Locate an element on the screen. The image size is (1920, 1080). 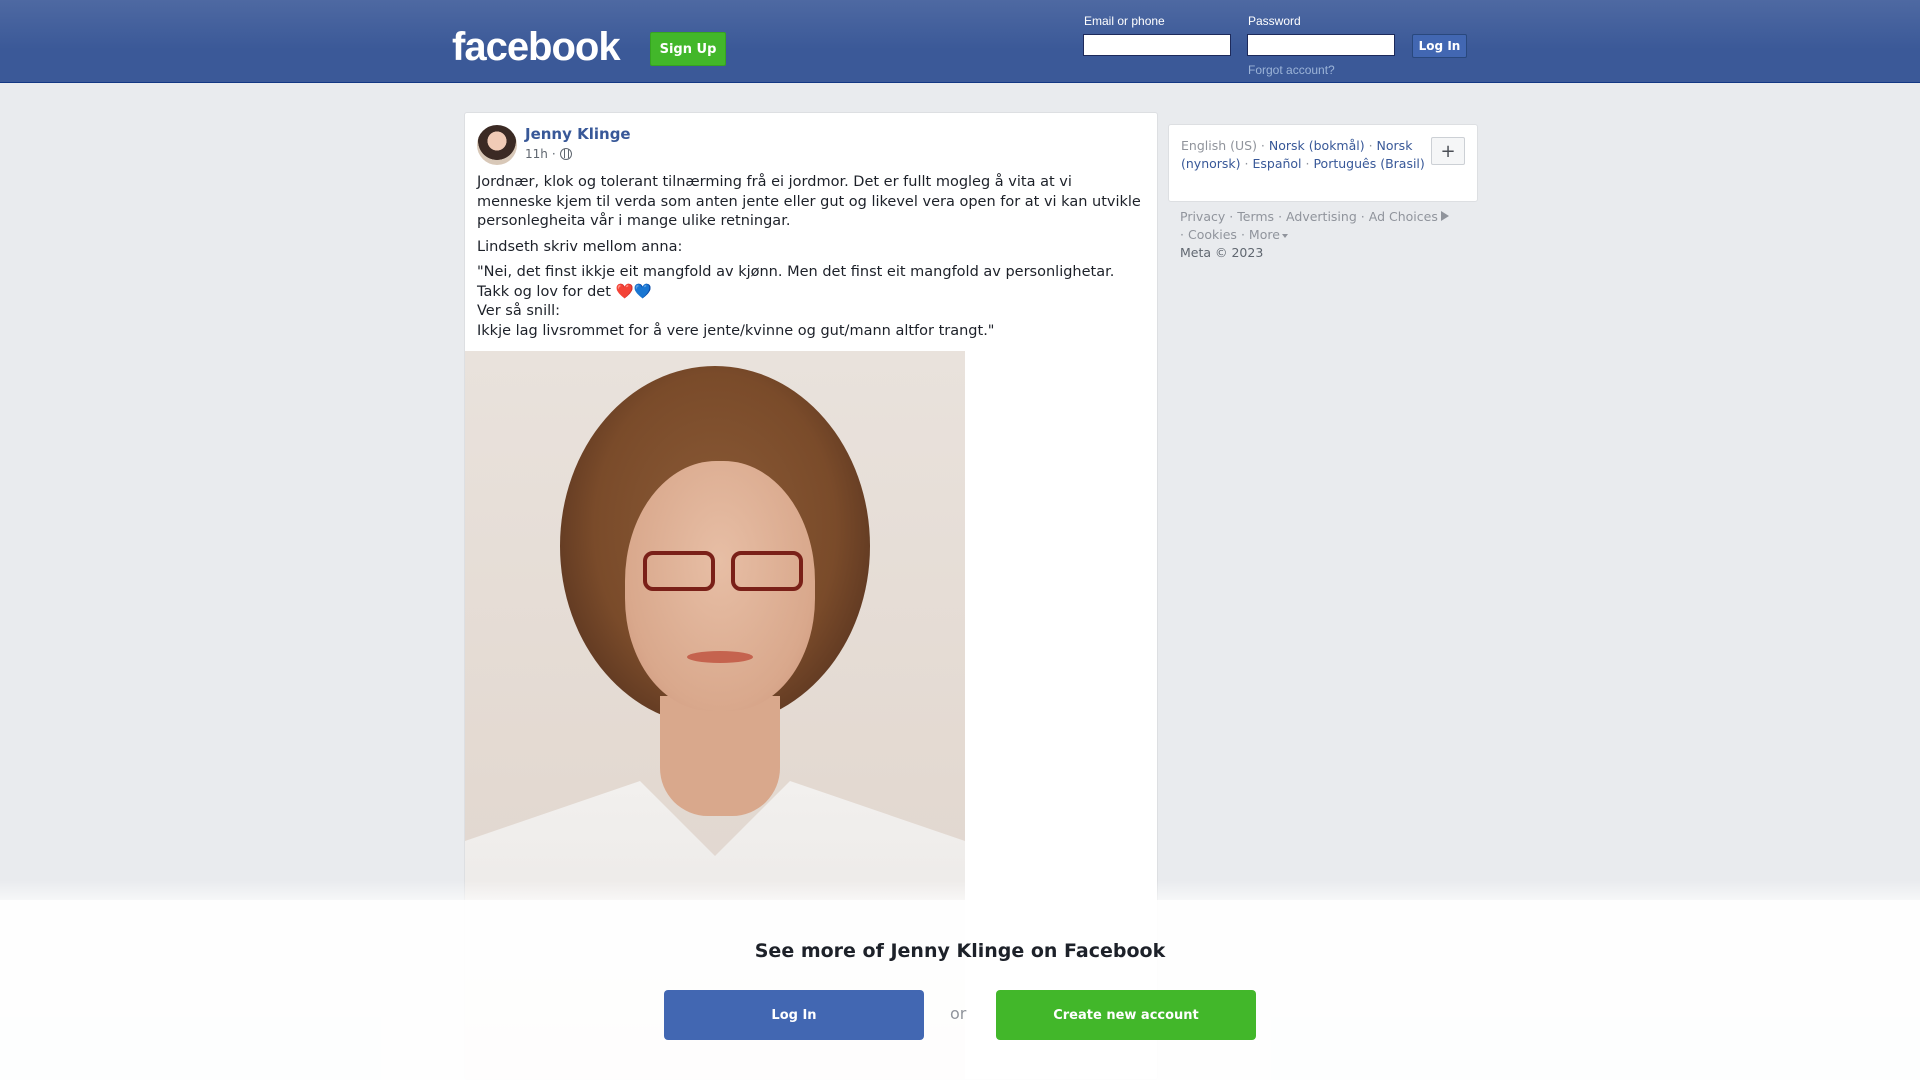
quote-line: Ver så snill: is located at coordinates (519, 311).